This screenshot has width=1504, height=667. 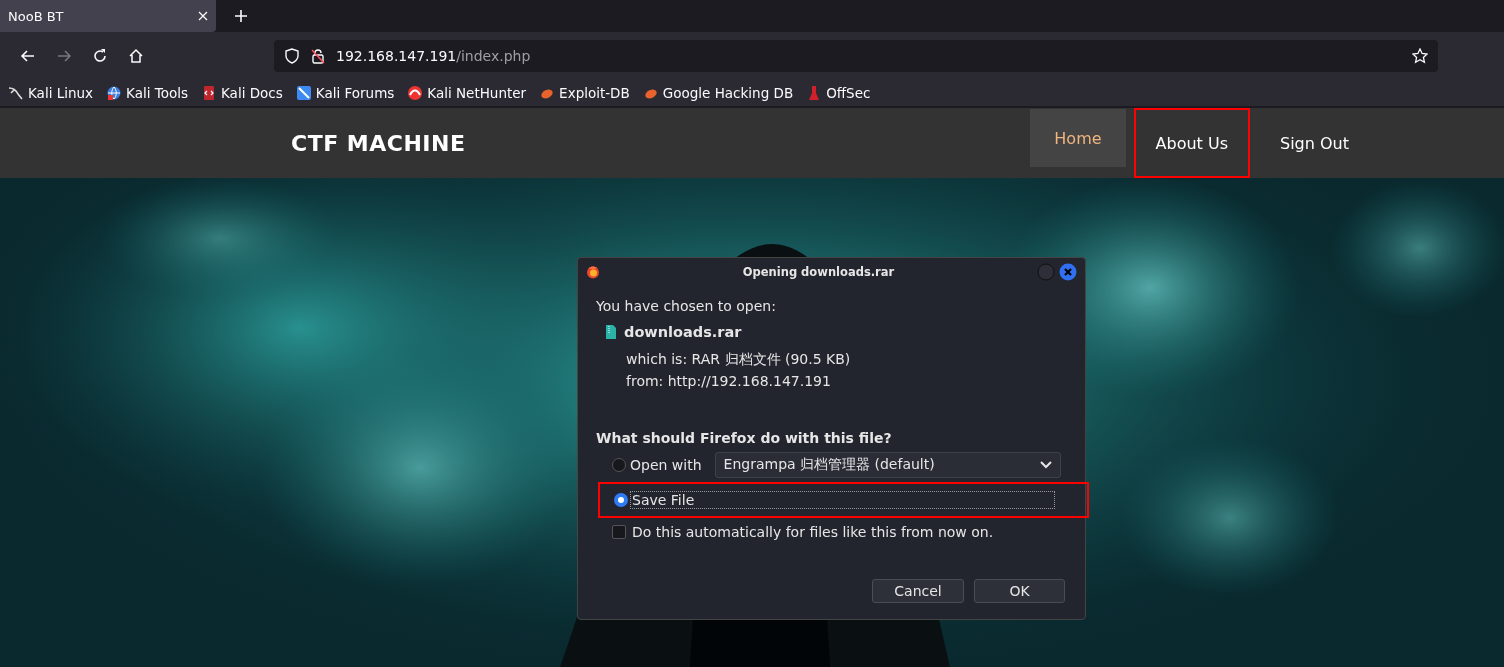 What do you see at coordinates (345, 93) in the screenshot?
I see `bookmark: Kali Forums` at bounding box center [345, 93].